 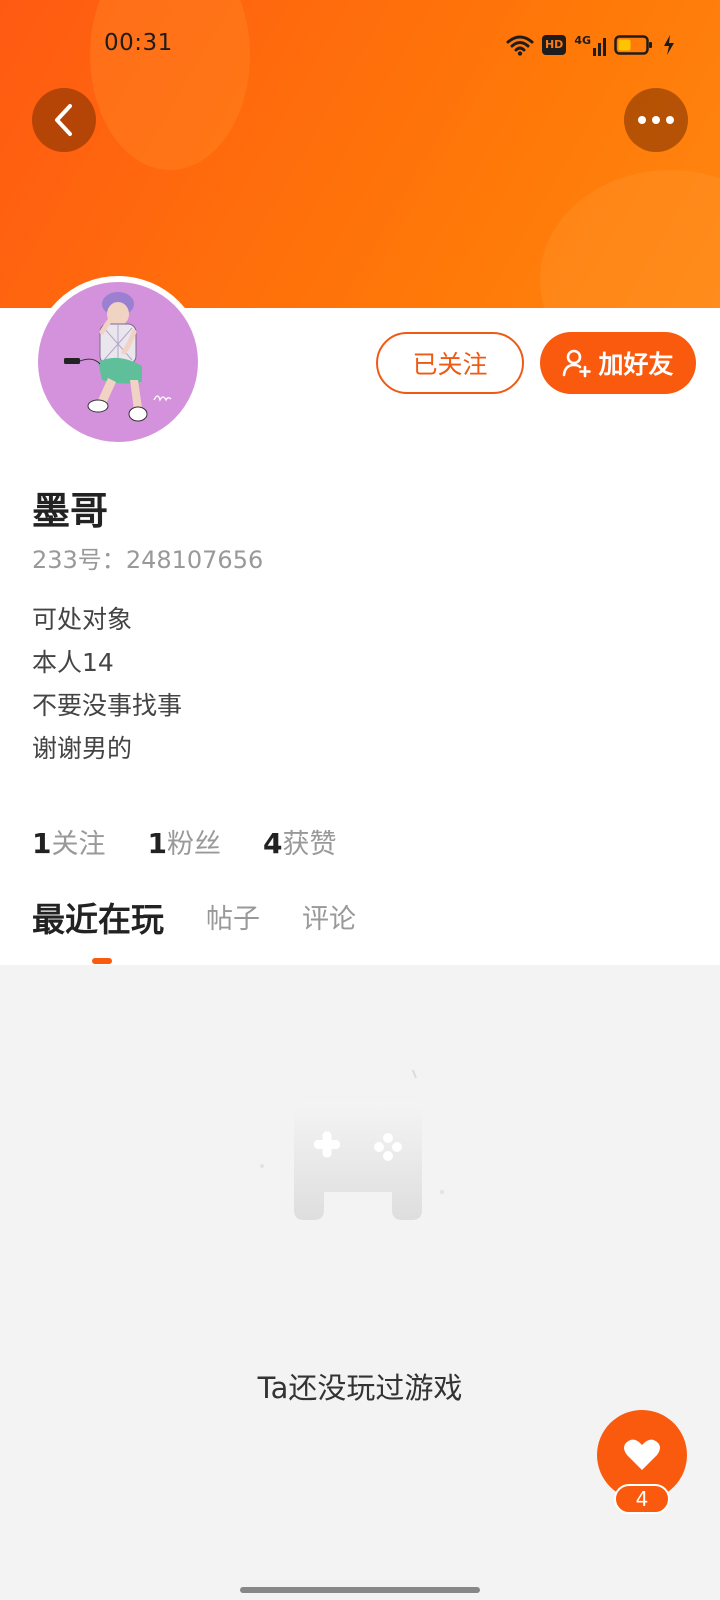 What do you see at coordinates (636, 364) in the screenshot?
I see `add-friend-label: 加好友` at bounding box center [636, 364].